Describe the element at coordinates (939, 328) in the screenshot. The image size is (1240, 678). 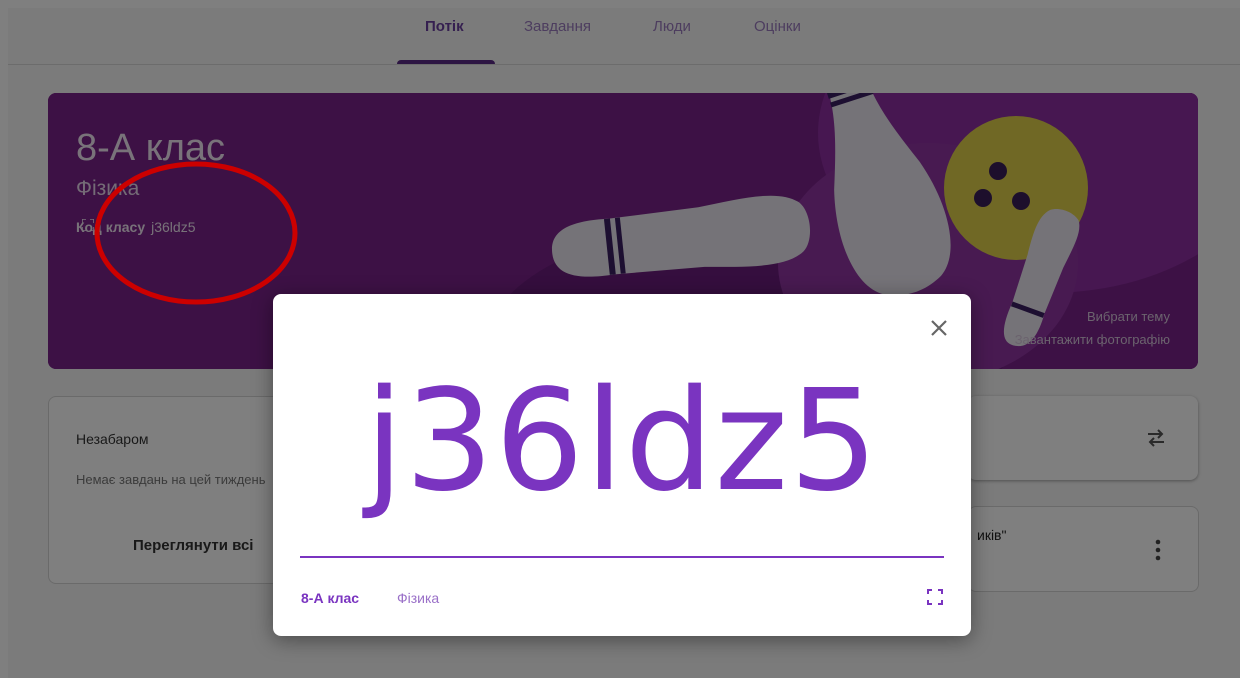
I see `close-icon` at that location.